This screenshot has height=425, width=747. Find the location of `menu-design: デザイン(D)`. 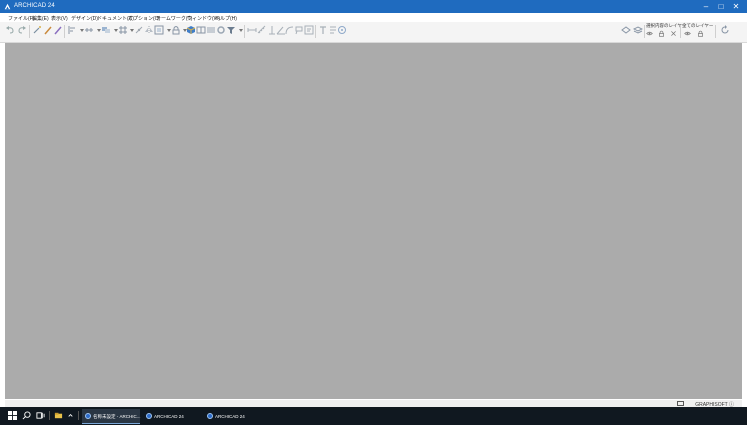

menu-design: デザイン(D) is located at coordinates (84, 18).